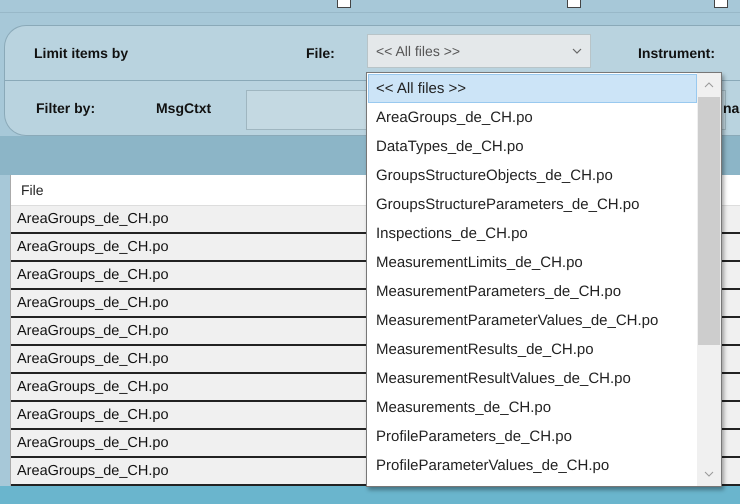  I want to click on field-label: Instrument:, so click(676, 52).